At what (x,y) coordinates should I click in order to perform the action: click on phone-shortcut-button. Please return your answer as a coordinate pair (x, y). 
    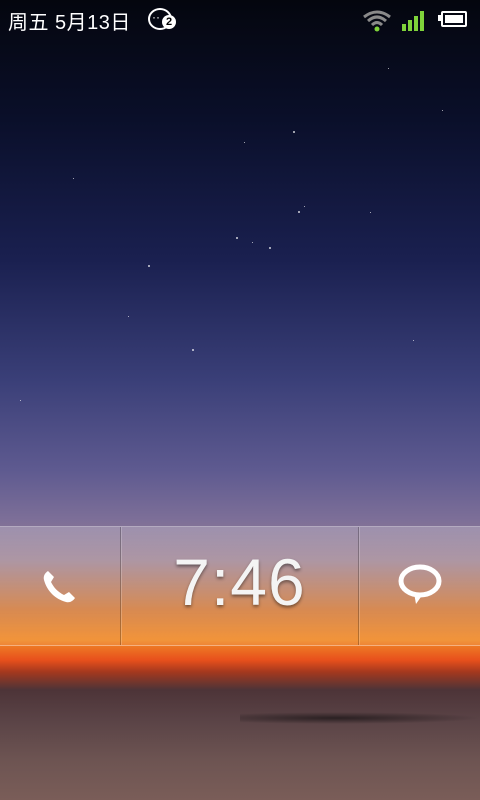
    Looking at the image, I should click on (60, 586).